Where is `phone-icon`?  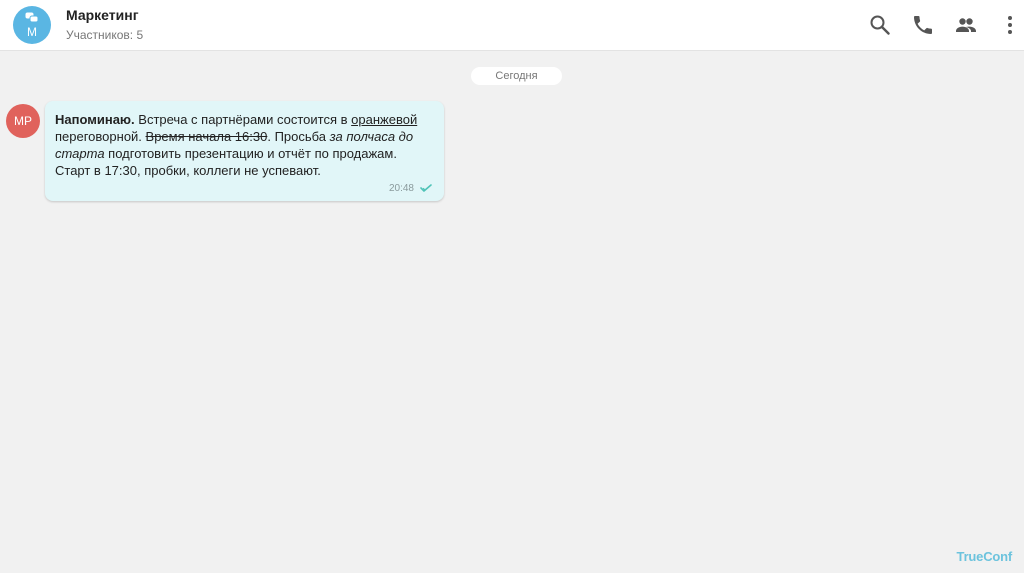 phone-icon is located at coordinates (923, 25).